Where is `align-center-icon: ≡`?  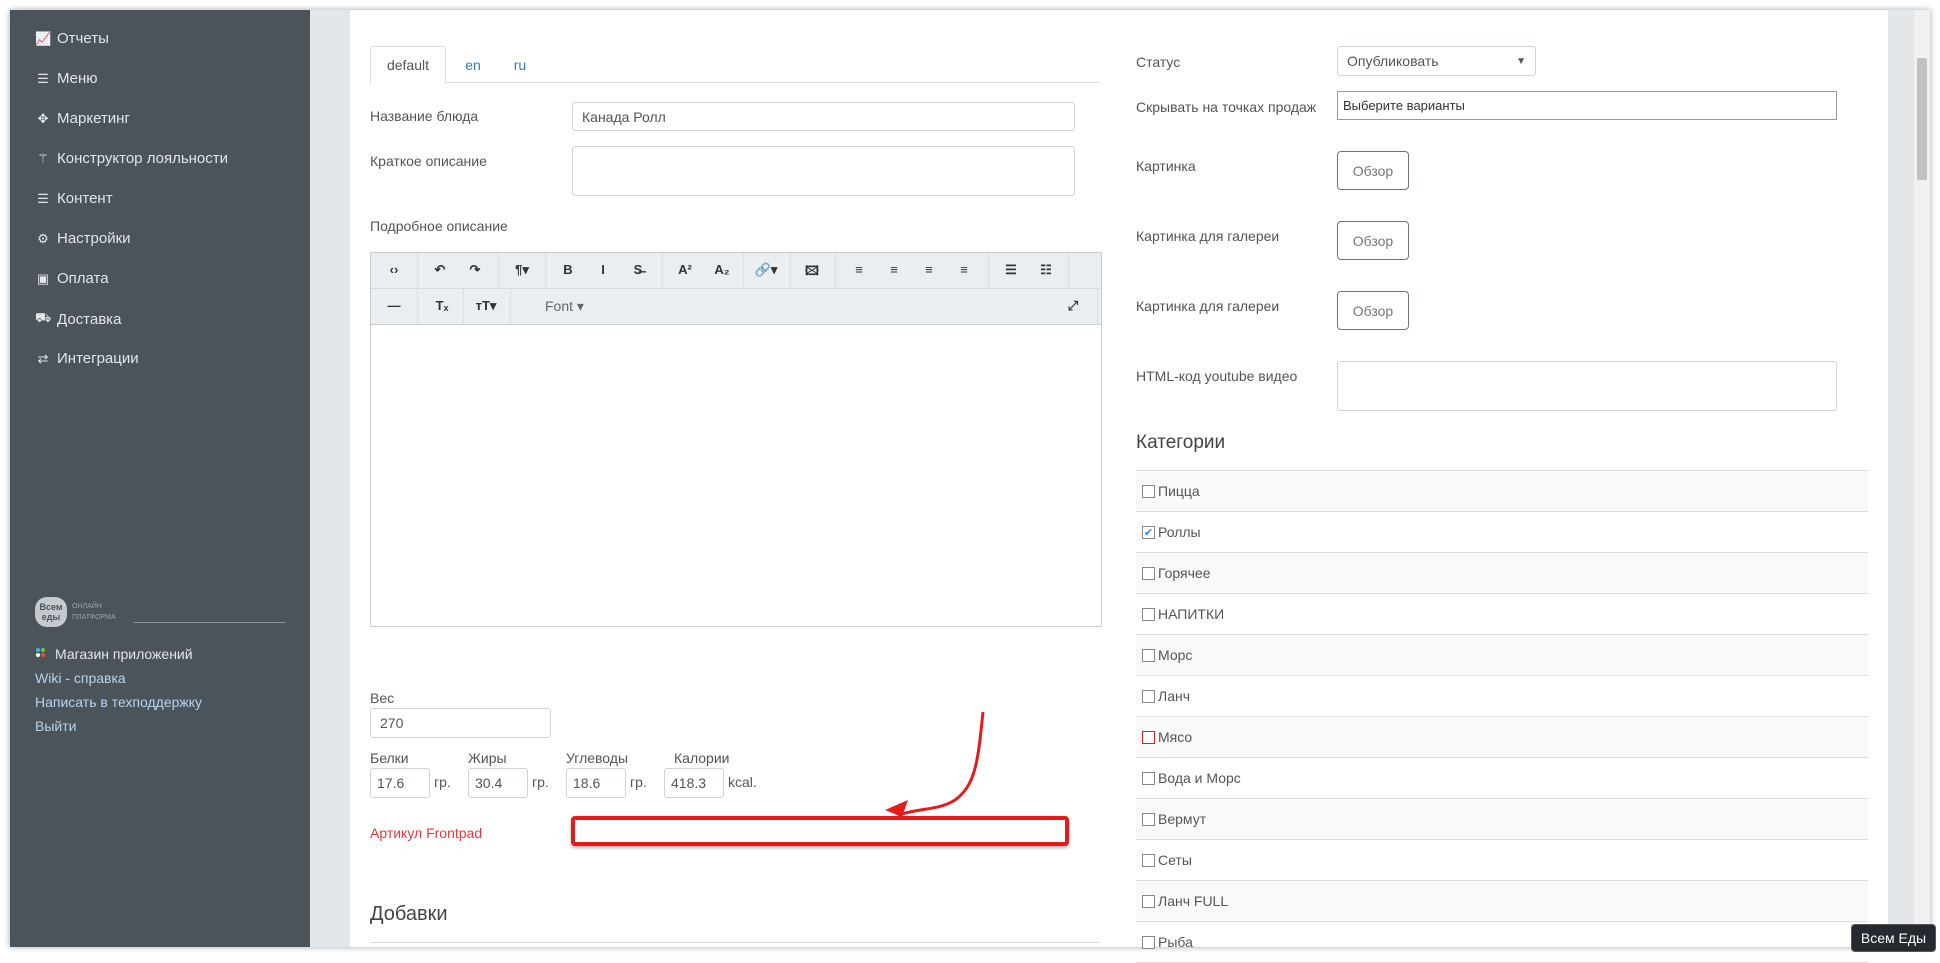 align-center-icon: ≡ is located at coordinates (894, 269).